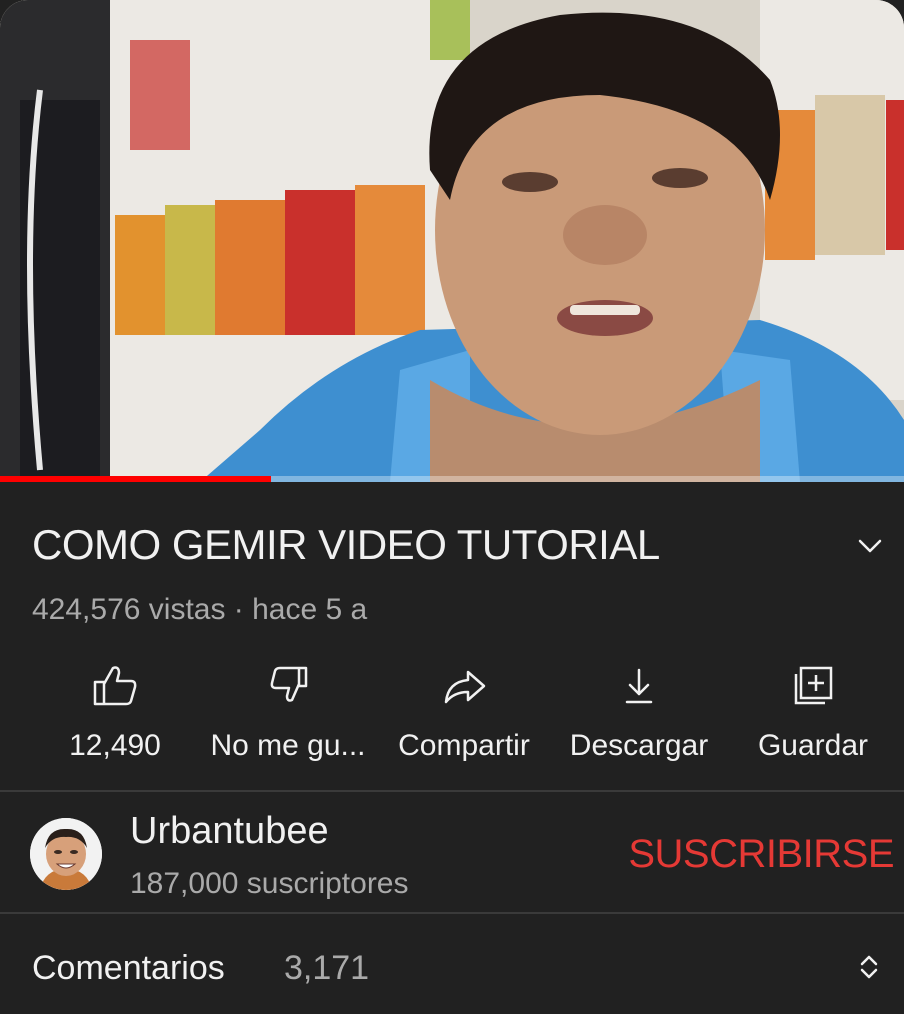 Image resolution: width=904 pixels, height=1014 pixels. I want to click on add-to-playlist-icon, so click(813, 686).